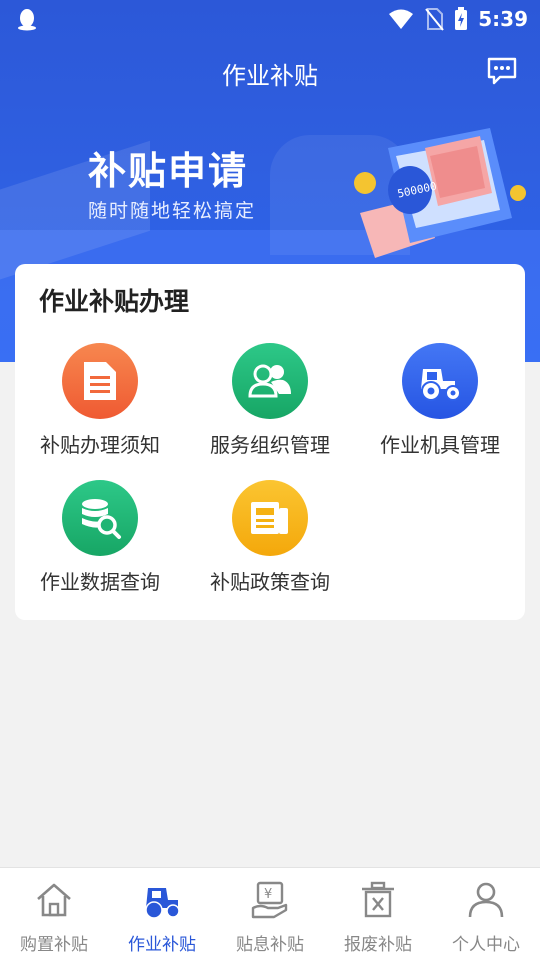  What do you see at coordinates (162, 945) in the screenshot?
I see `tab-label: 作业补贴` at bounding box center [162, 945].